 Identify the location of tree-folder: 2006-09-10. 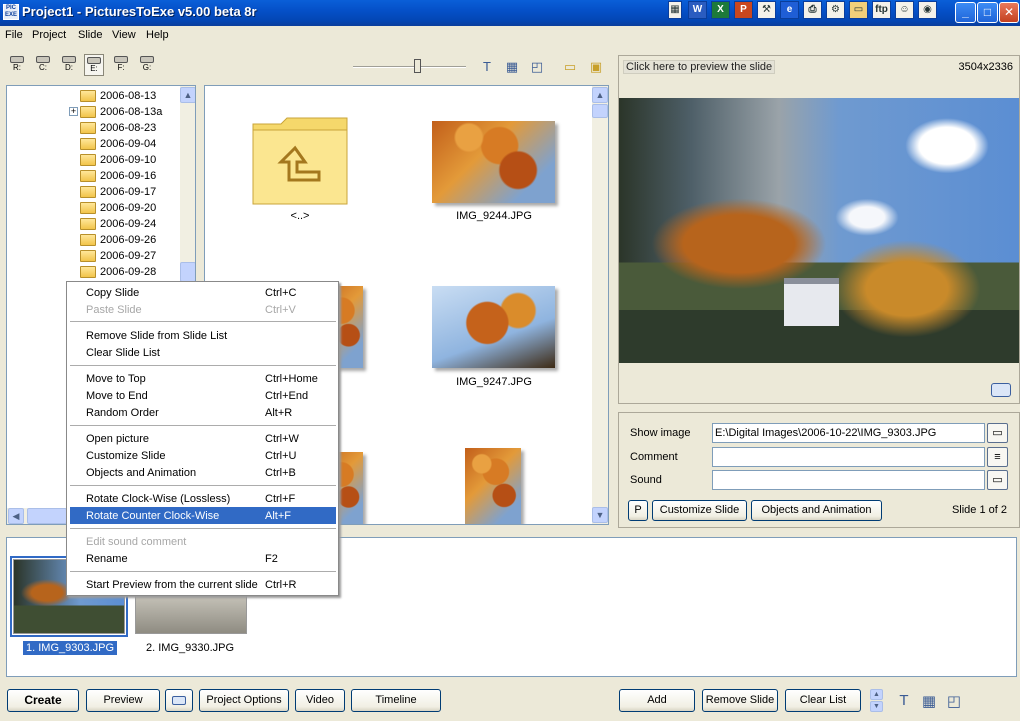
(118, 160).